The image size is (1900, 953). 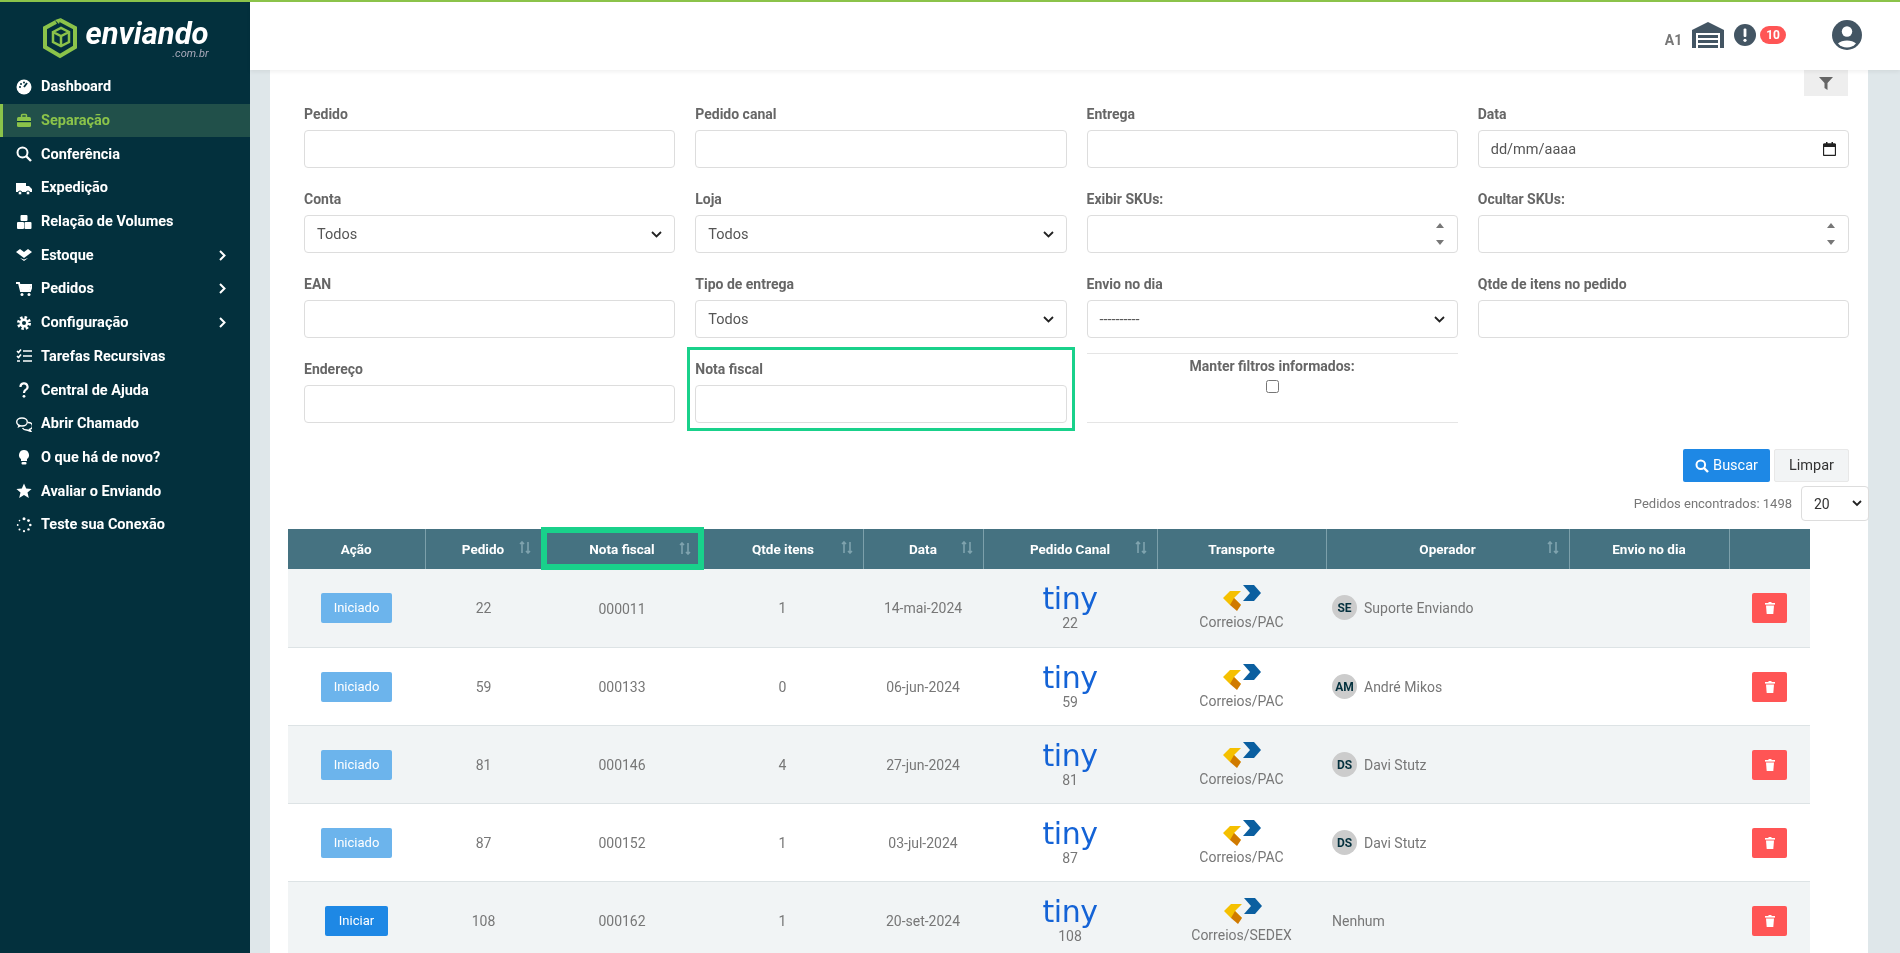 What do you see at coordinates (1726, 465) in the screenshot?
I see `search-button: Buscar` at bounding box center [1726, 465].